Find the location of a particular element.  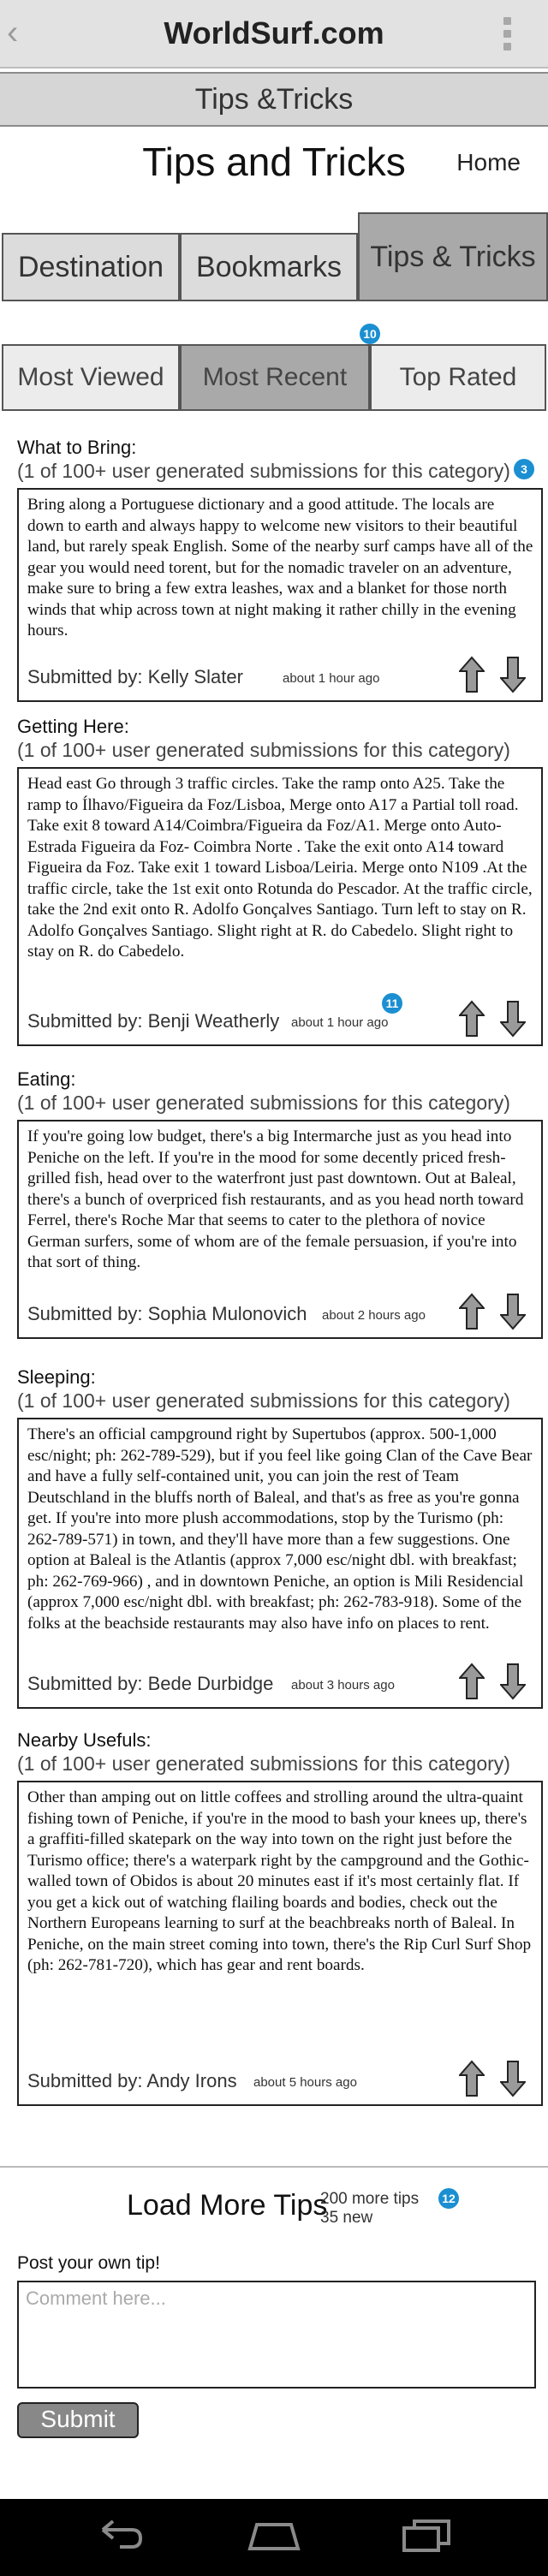

divider is located at coordinates (274, 2167).